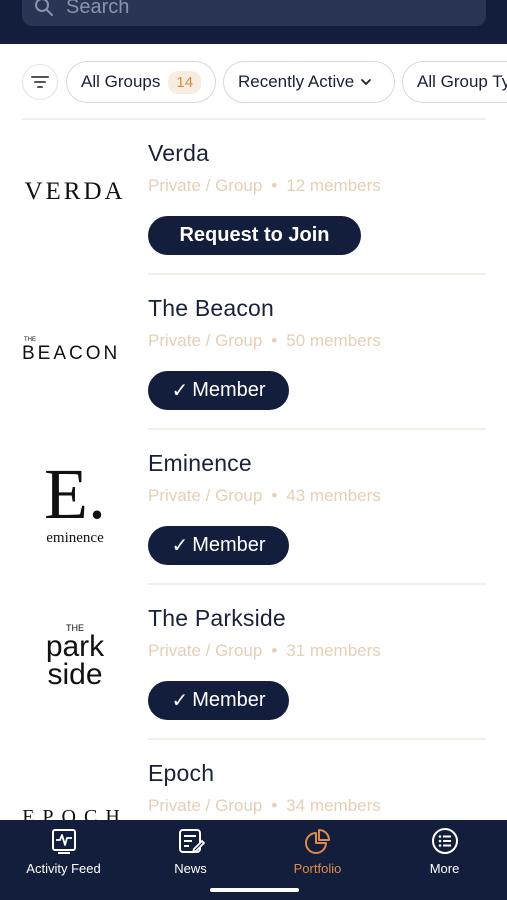 This screenshot has width=507, height=900. Describe the element at coordinates (185, 82) in the screenshot. I see `group-count-badge: 14` at that location.